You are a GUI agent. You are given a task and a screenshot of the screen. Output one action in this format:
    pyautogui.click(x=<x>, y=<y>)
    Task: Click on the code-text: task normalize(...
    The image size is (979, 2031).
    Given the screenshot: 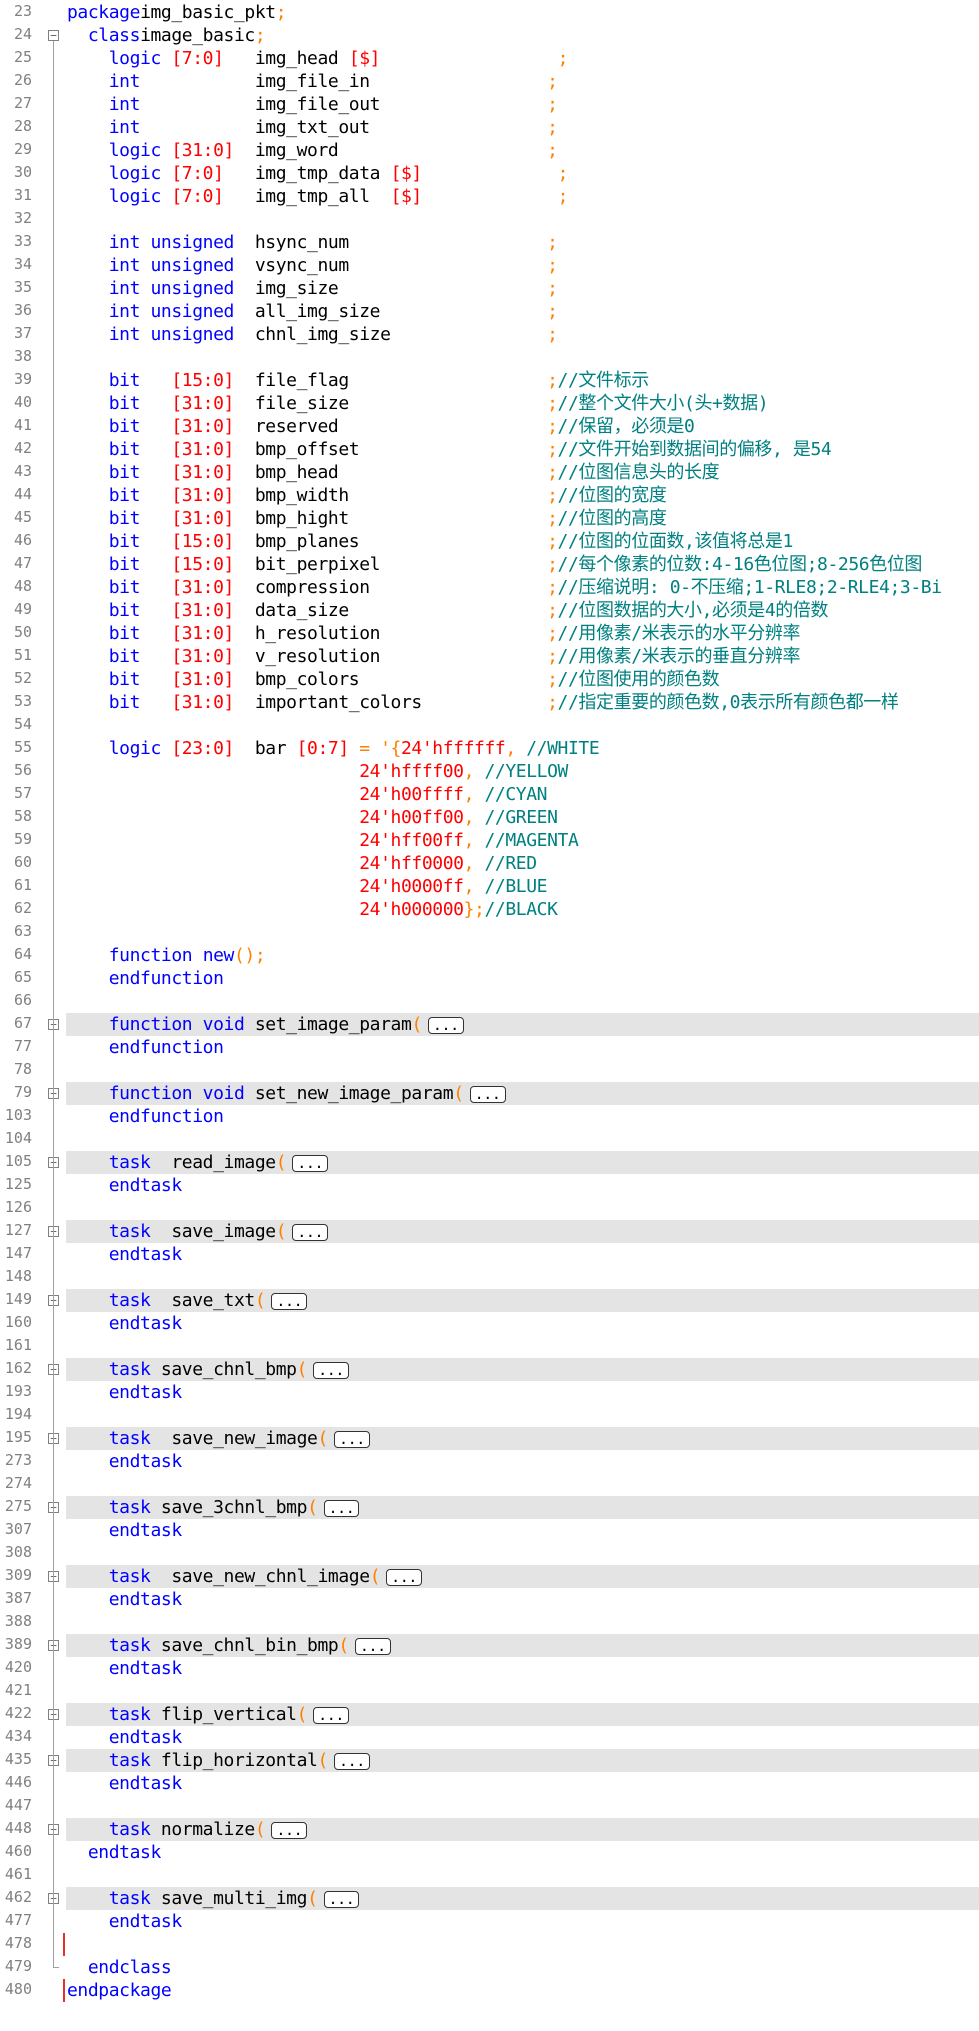 What is the action you would take?
    pyautogui.click(x=187, y=1829)
    